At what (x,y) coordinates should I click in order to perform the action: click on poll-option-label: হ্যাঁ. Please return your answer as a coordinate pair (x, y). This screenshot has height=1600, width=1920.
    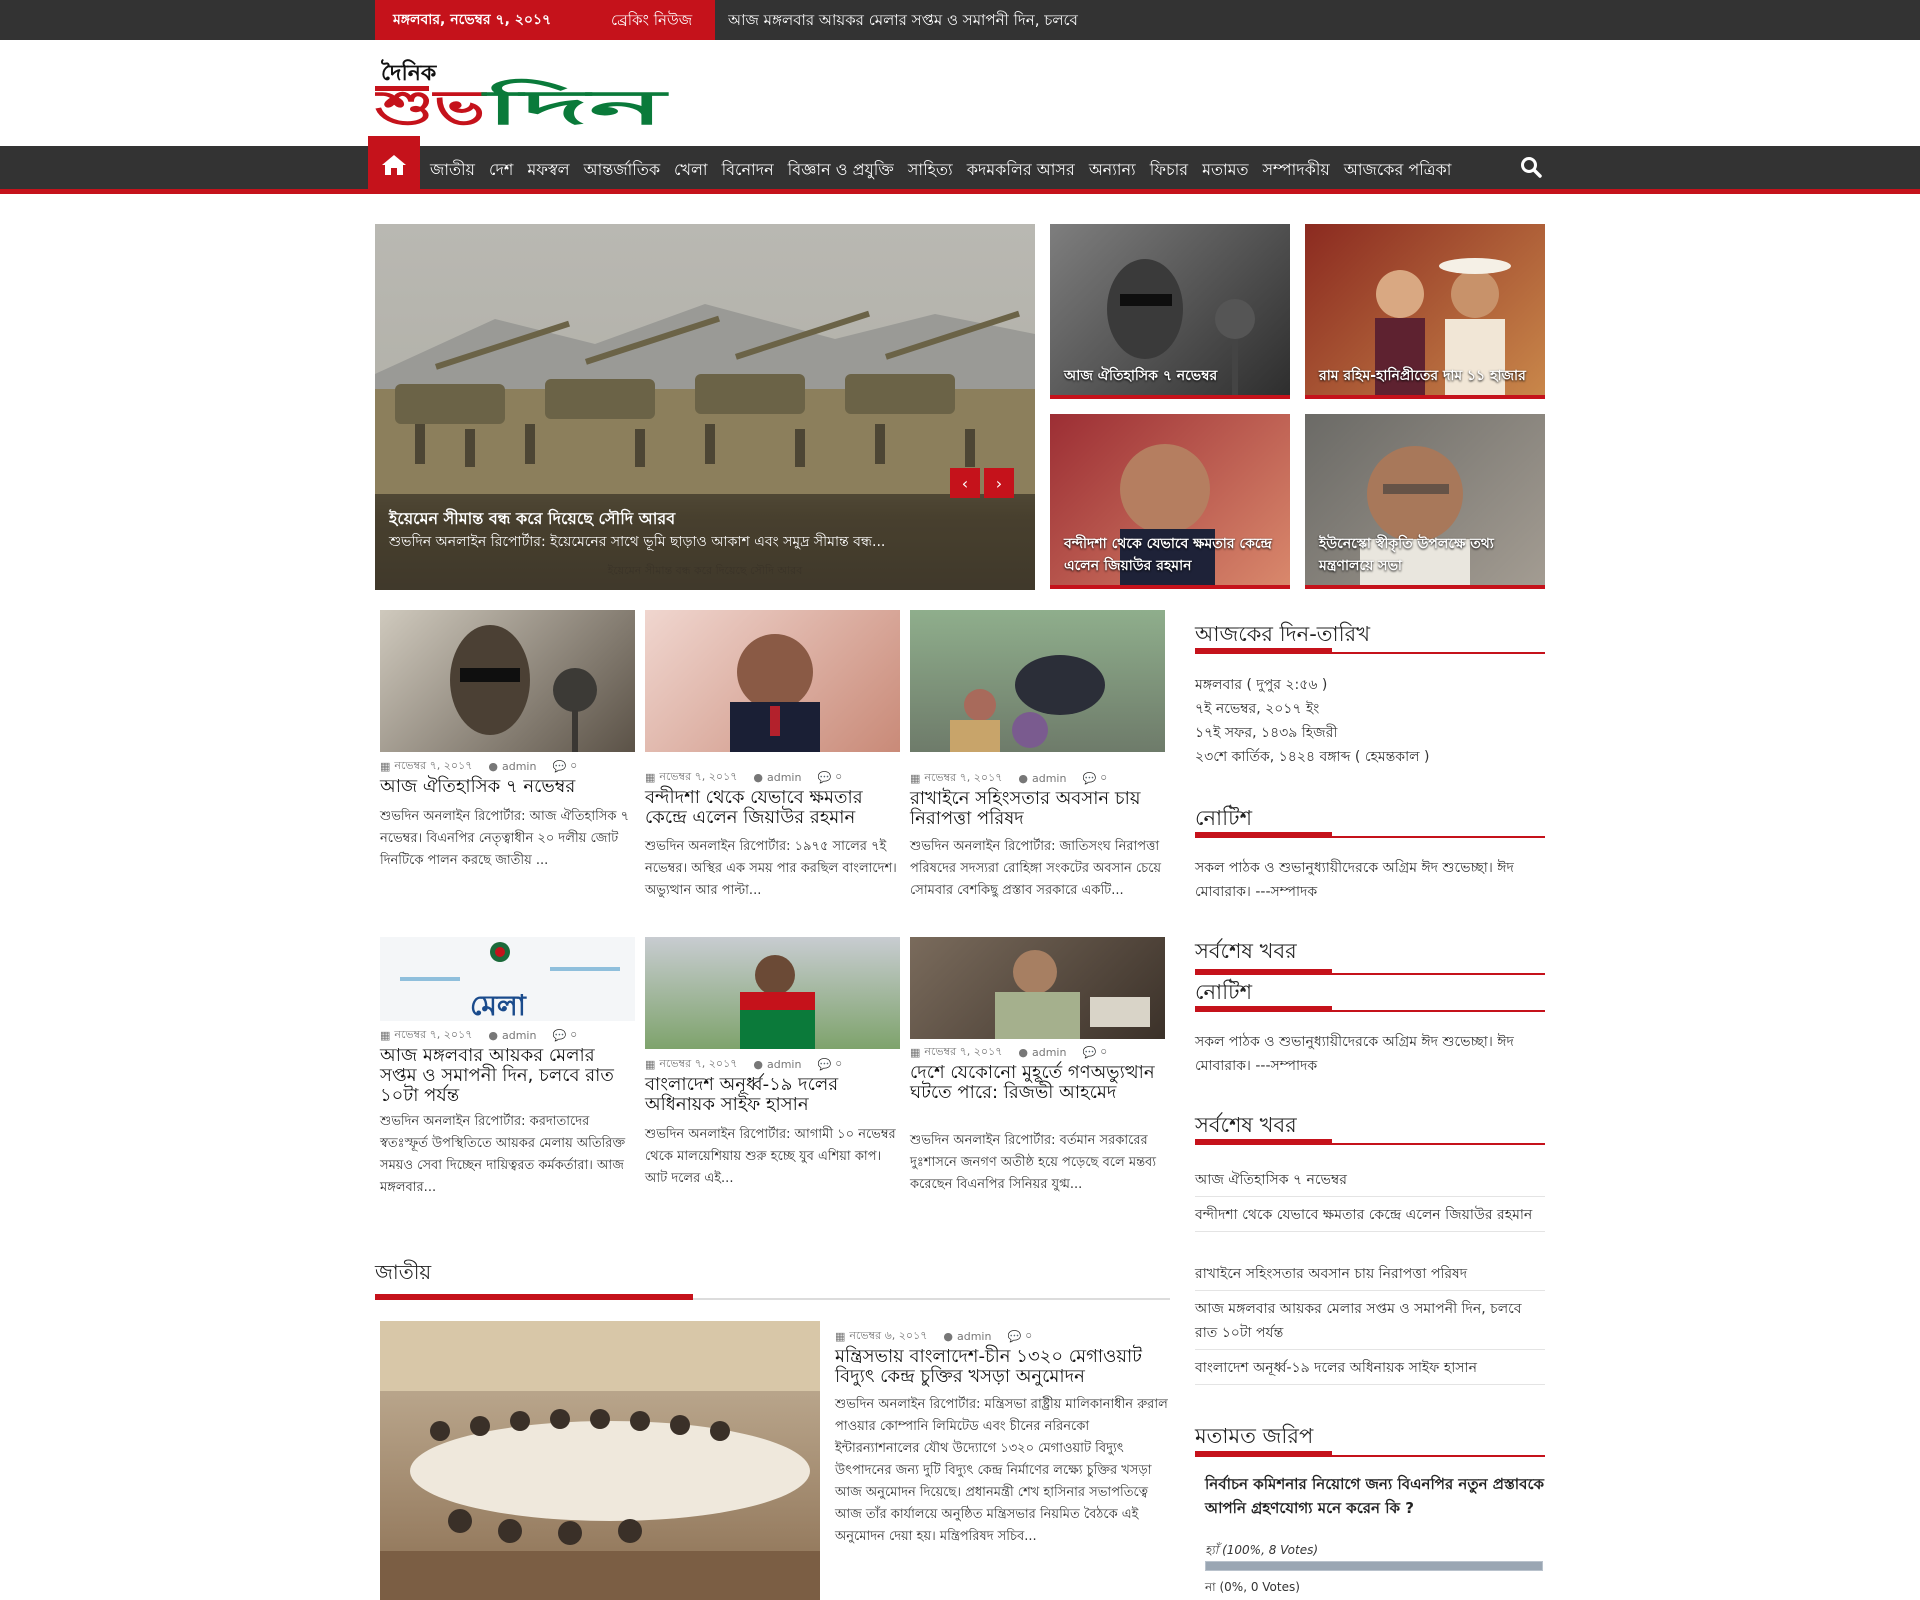
    Looking at the image, I should click on (1212, 1550).